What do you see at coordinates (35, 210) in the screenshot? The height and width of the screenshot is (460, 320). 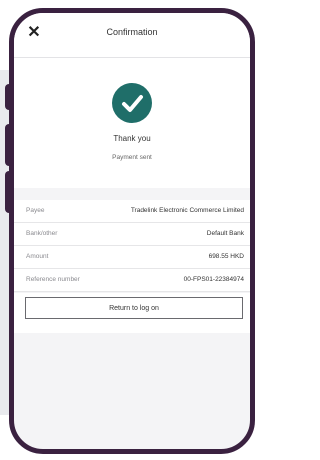 I see `detail-label: Payee` at bounding box center [35, 210].